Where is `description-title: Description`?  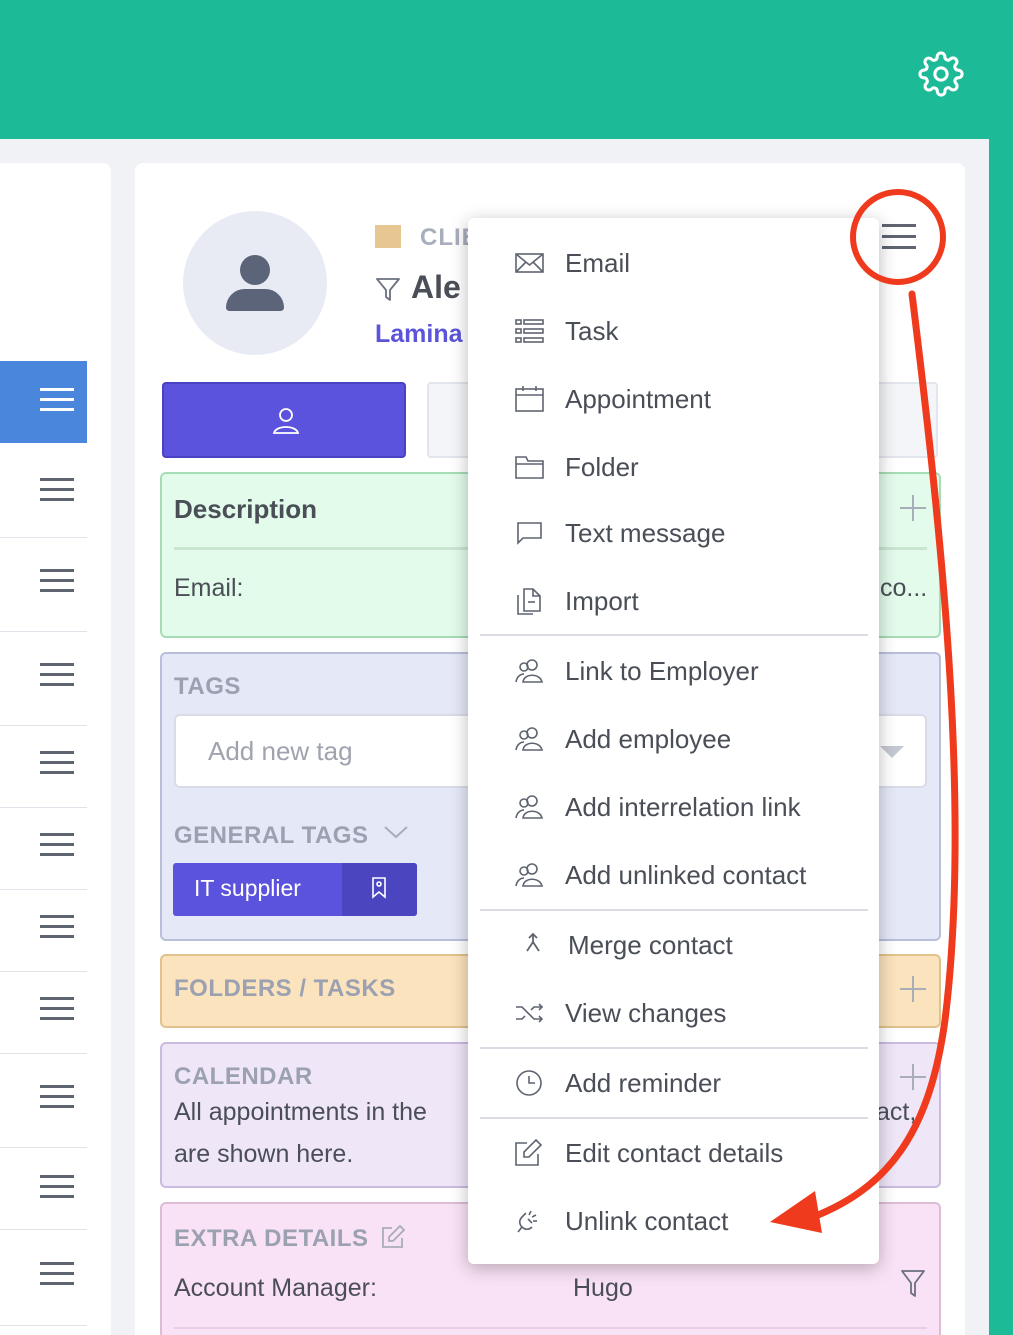
description-title: Description is located at coordinates (246, 509).